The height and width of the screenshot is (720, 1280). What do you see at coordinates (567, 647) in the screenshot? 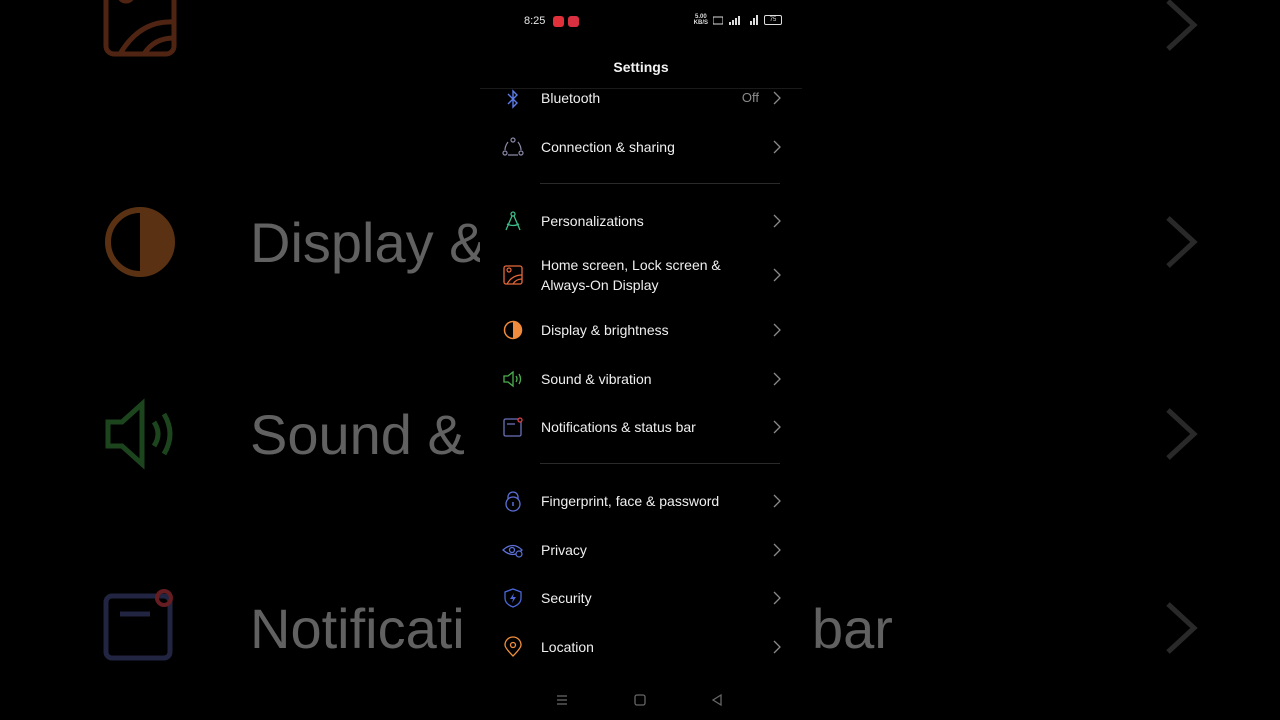
I see `settings-item-label: Location` at bounding box center [567, 647].